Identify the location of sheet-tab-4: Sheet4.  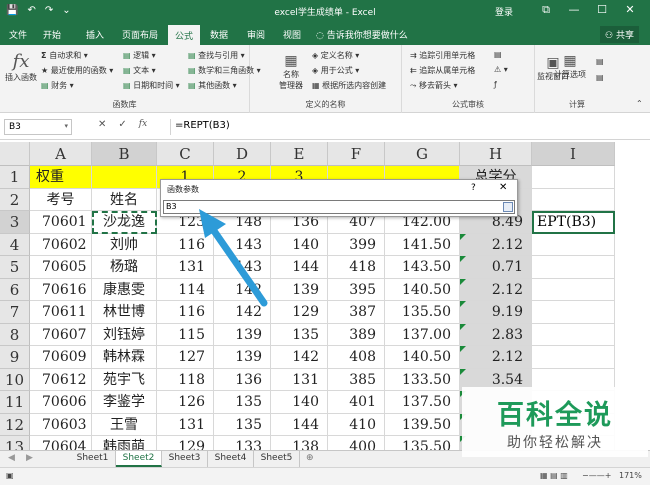
(231, 459).